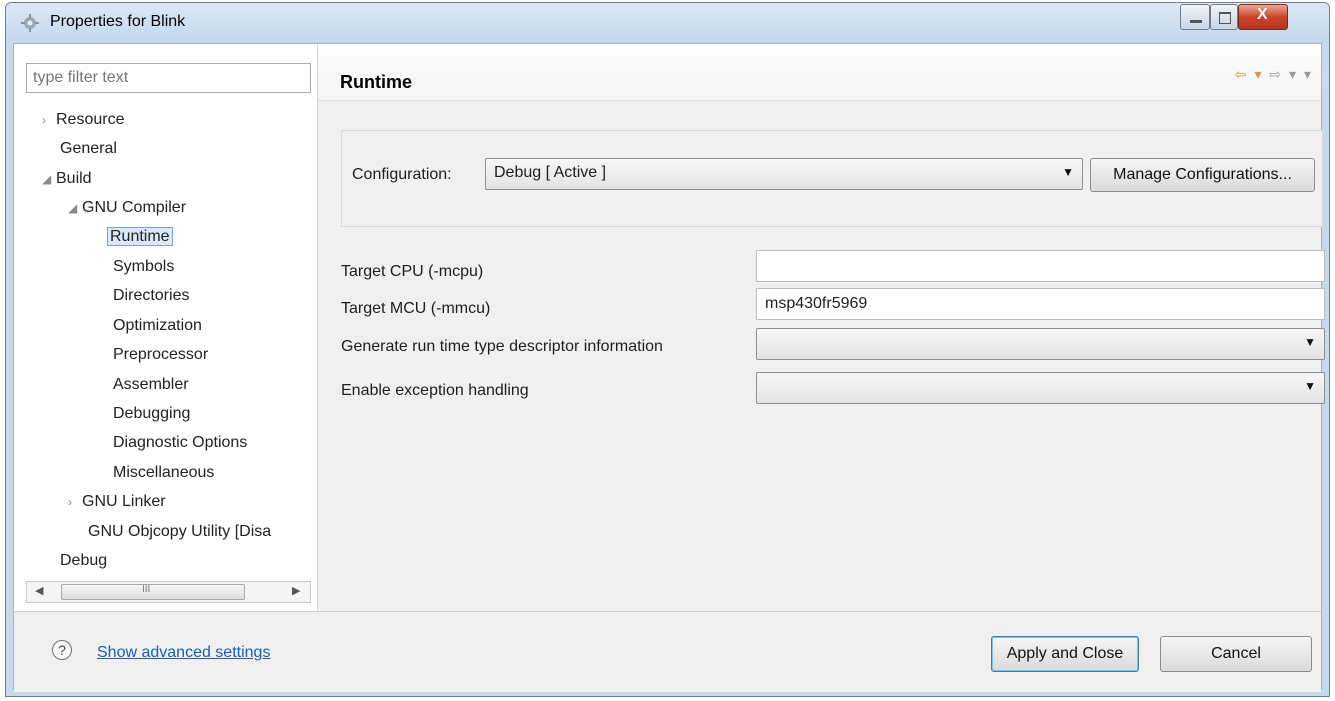 Image resolution: width=1335 pixels, height=701 pixels. Describe the element at coordinates (1040, 266) in the screenshot. I see `target-cpu-input` at that location.